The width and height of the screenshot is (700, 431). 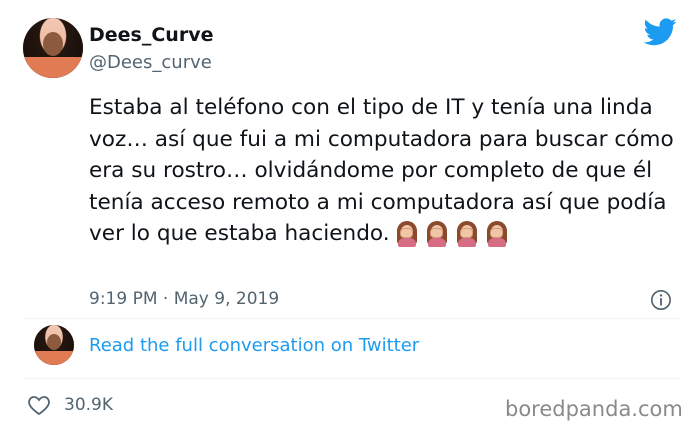 What do you see at coordinates (254, 345) in the screenshot?
I see `read-conversation-link: Read the full conversation on Twitter` at bounding box center [254, 345].